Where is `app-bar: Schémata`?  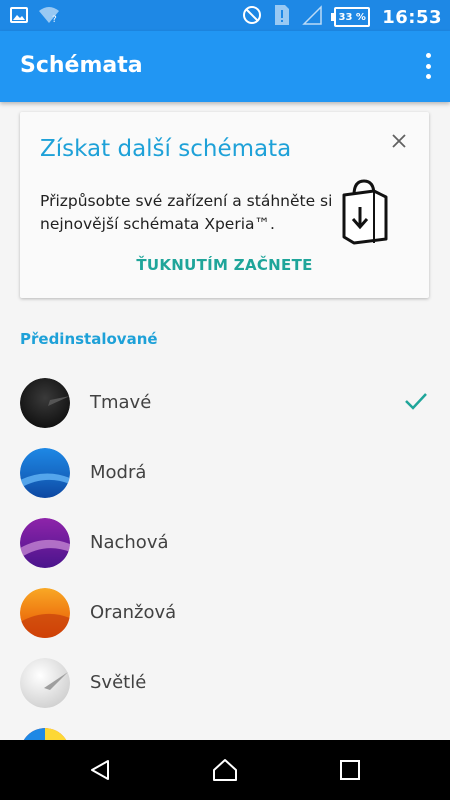
app-bar: Schémata is located at coordinates (225, 66).